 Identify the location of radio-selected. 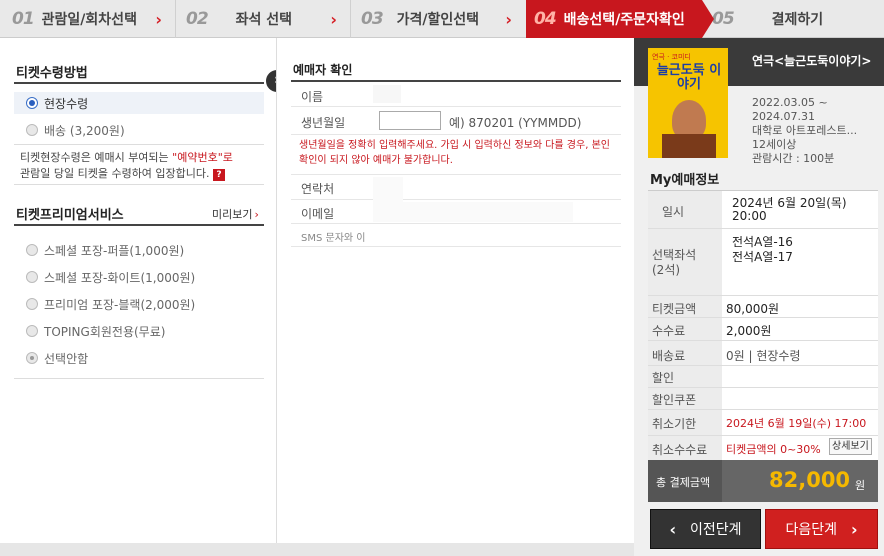
(32, 103).